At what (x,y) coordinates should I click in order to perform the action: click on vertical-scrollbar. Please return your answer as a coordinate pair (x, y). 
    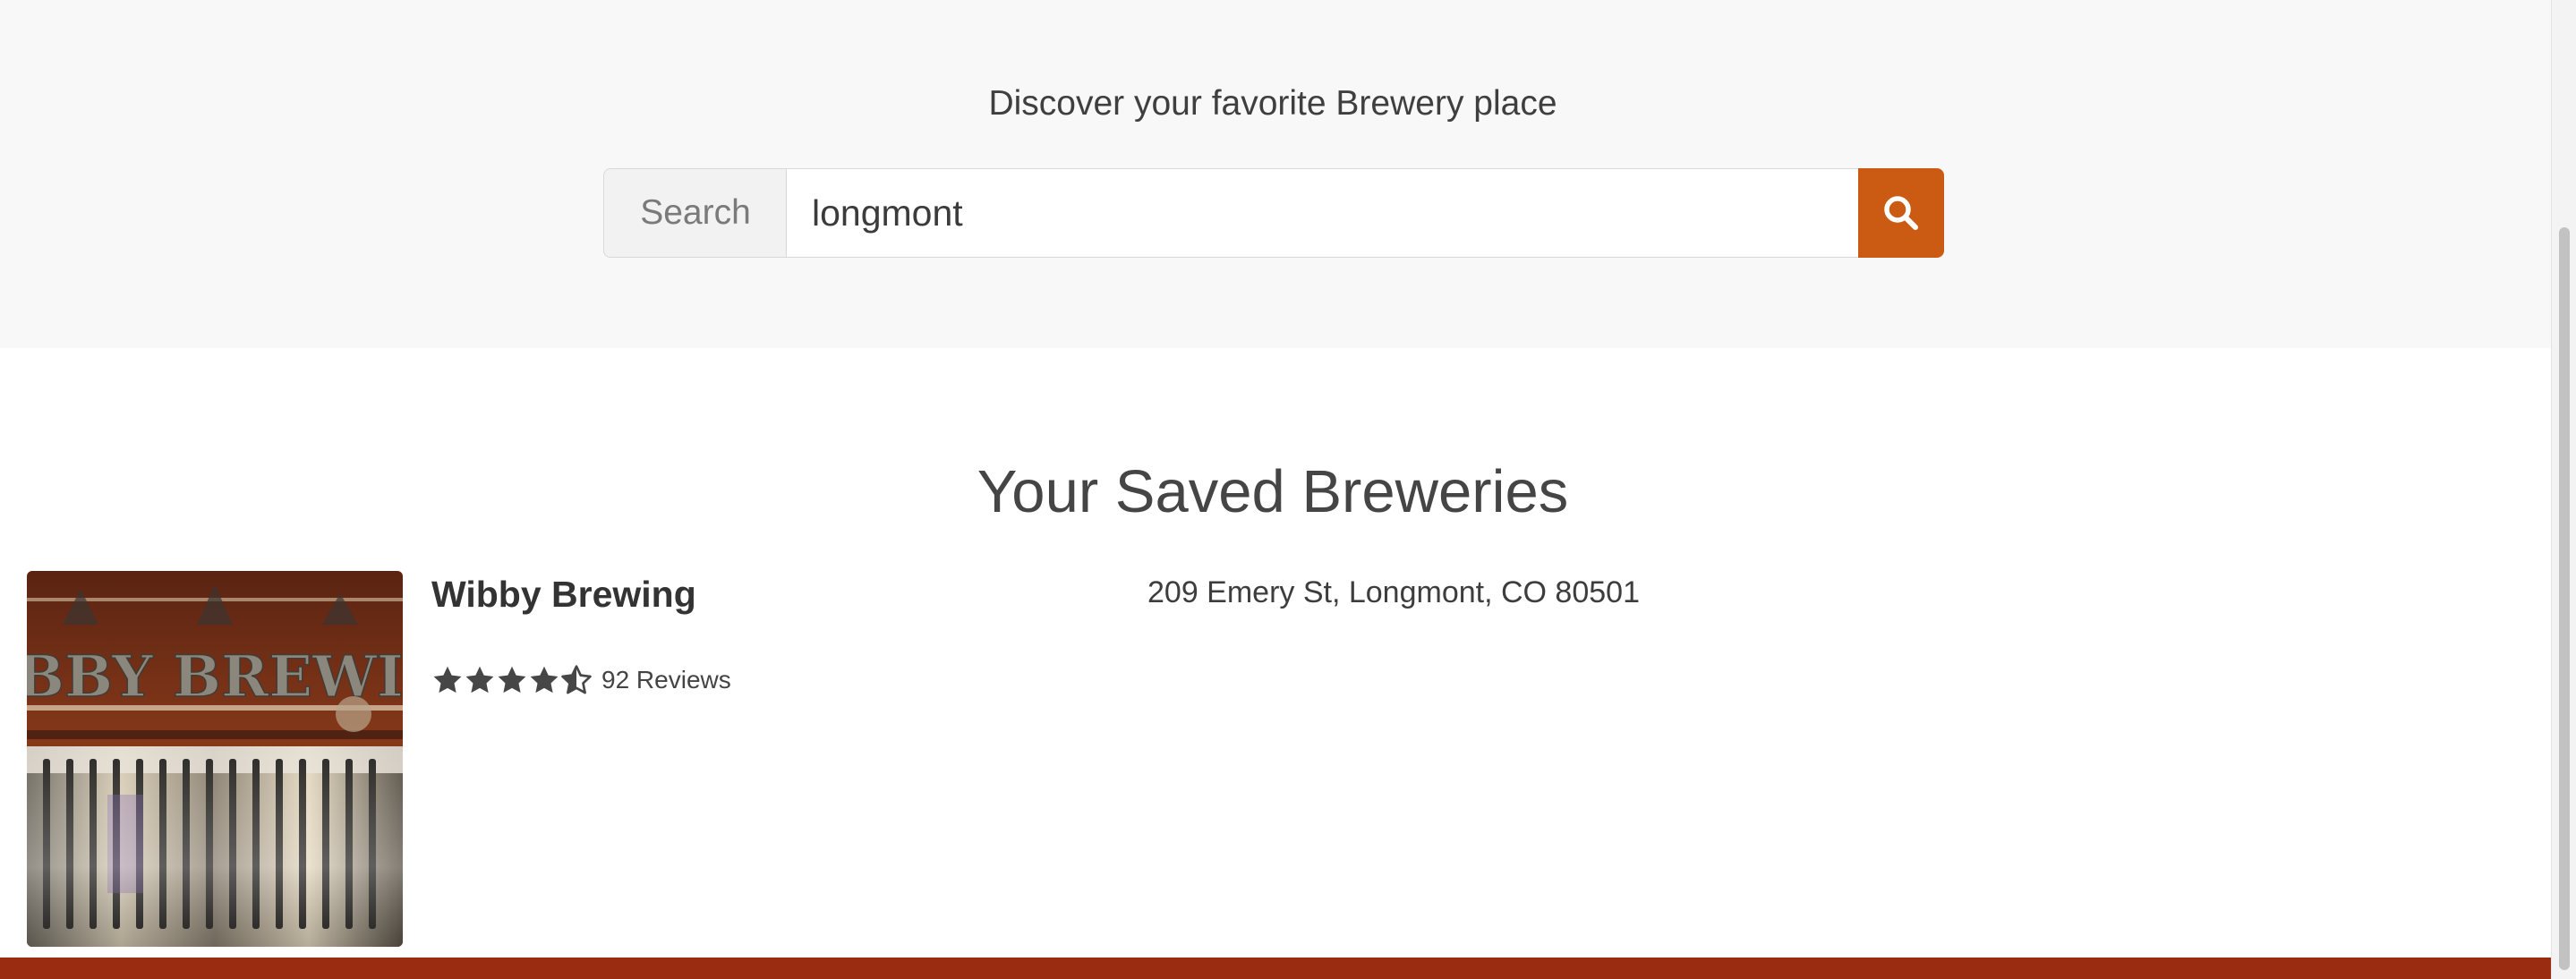
    Looking at the image, I should click on (2563, 489).